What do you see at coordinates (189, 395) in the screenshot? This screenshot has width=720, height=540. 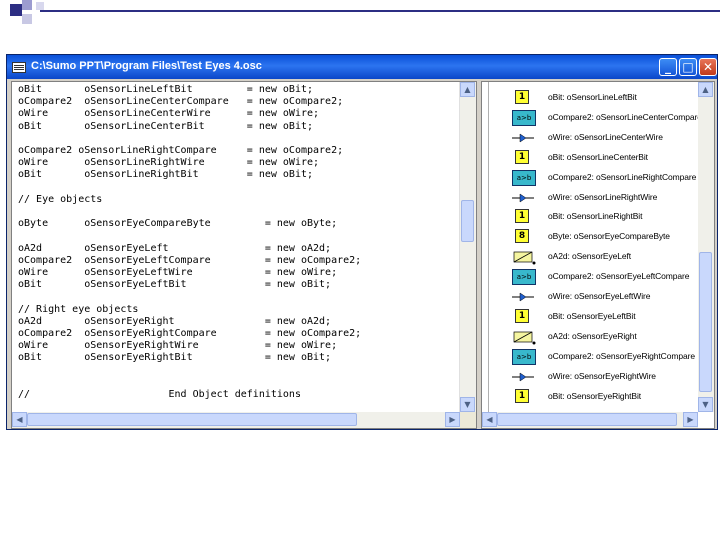 I see `code-line: // End Object definitions` at bounding box center [189, 395].